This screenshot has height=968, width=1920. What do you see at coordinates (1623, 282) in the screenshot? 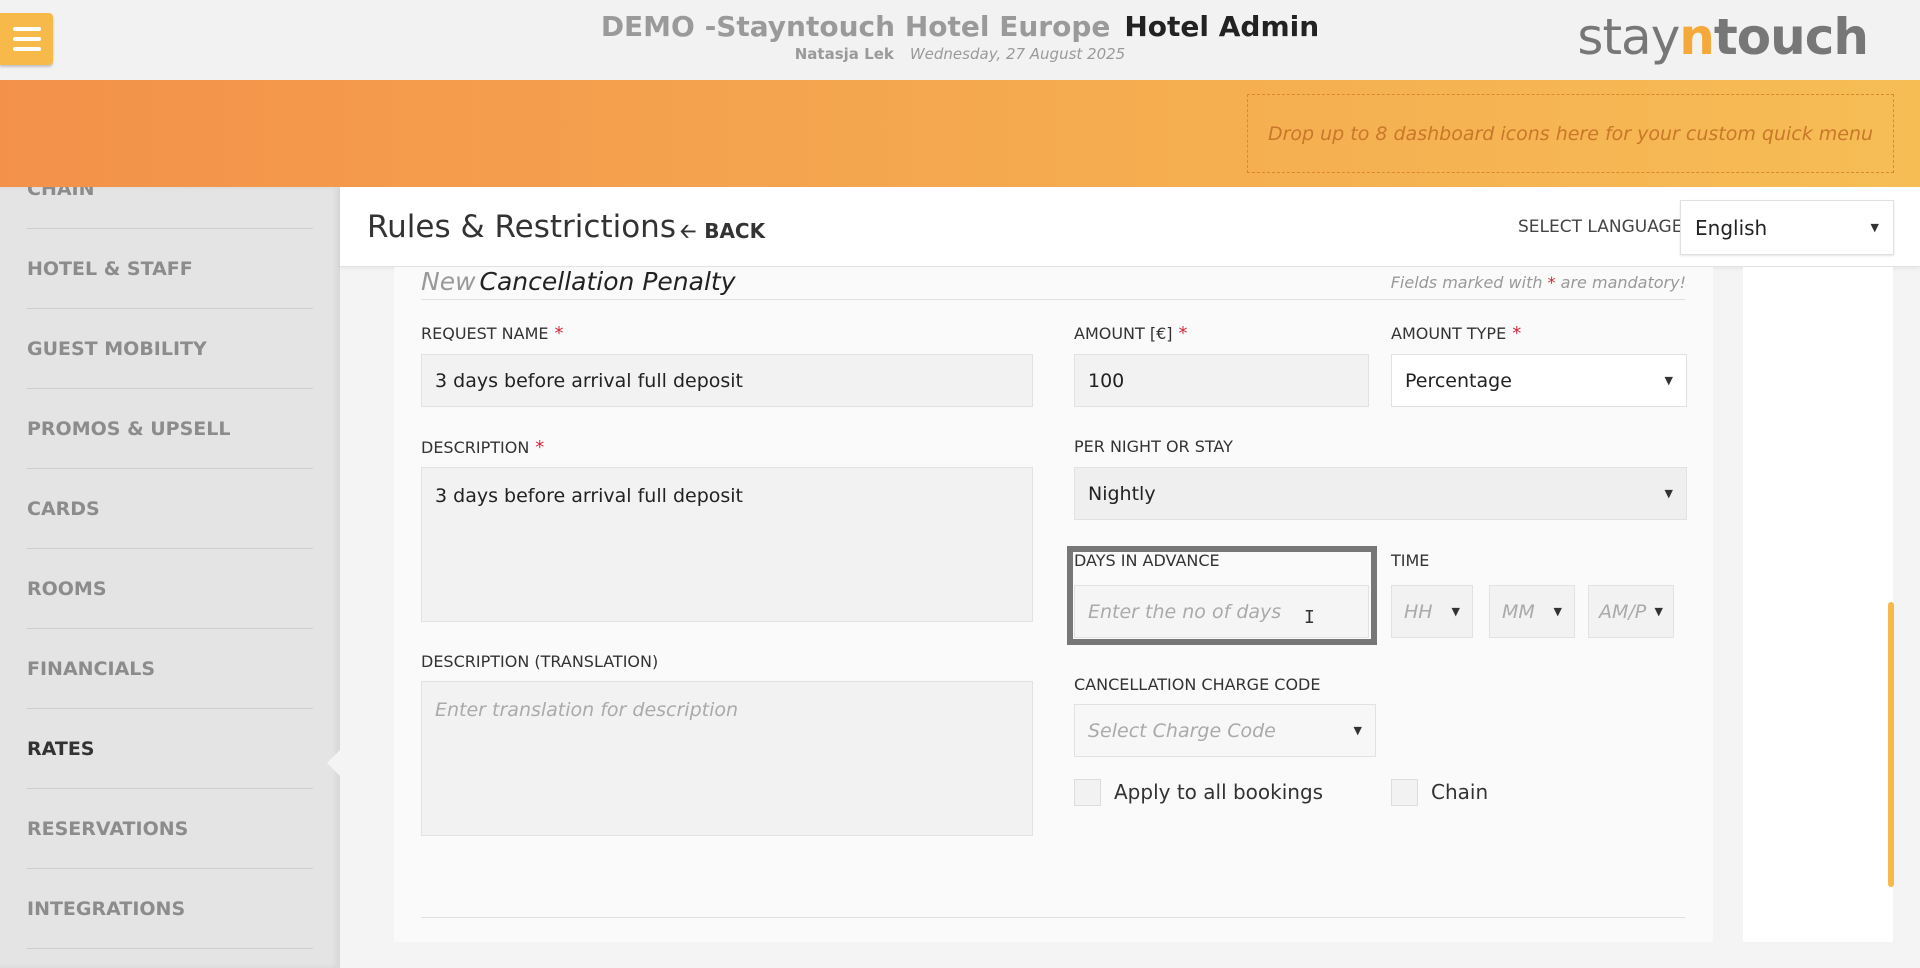
I see `mandatory-note-text: are mandatory!` at bounding box center [1623, 282].